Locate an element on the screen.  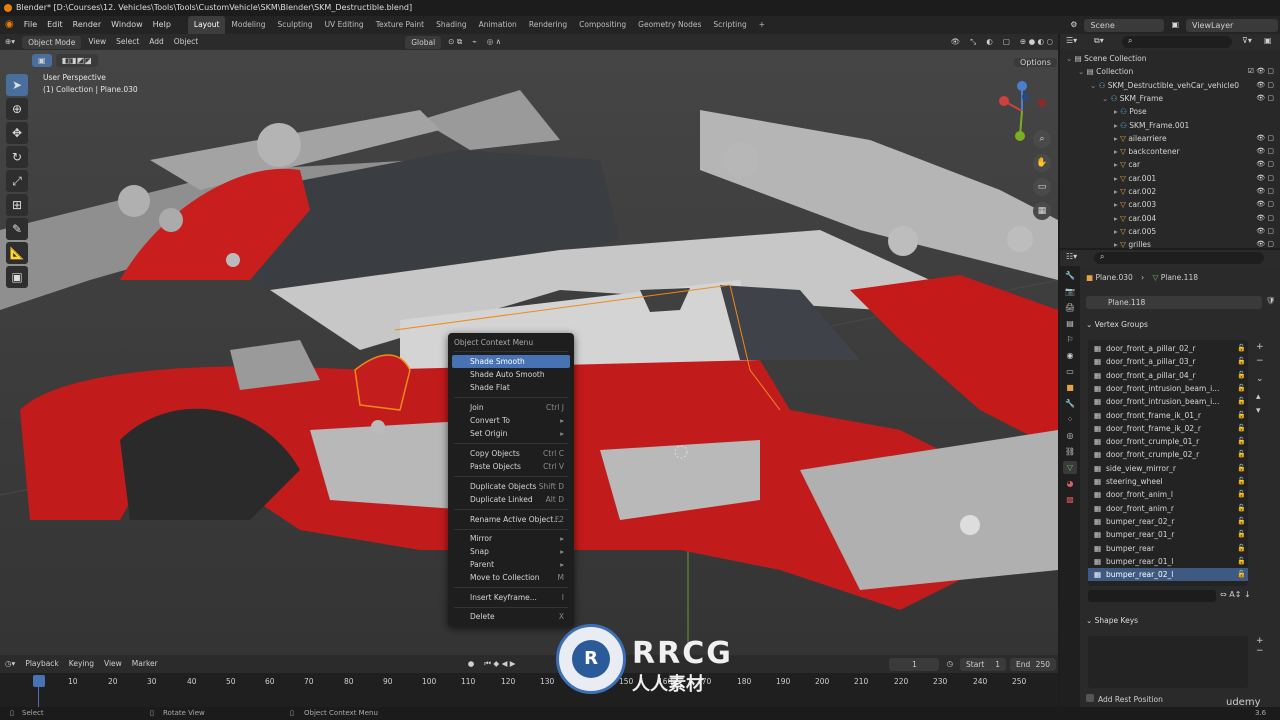
data-tab-icon: ▽ is located at coordinates (1070, 467).